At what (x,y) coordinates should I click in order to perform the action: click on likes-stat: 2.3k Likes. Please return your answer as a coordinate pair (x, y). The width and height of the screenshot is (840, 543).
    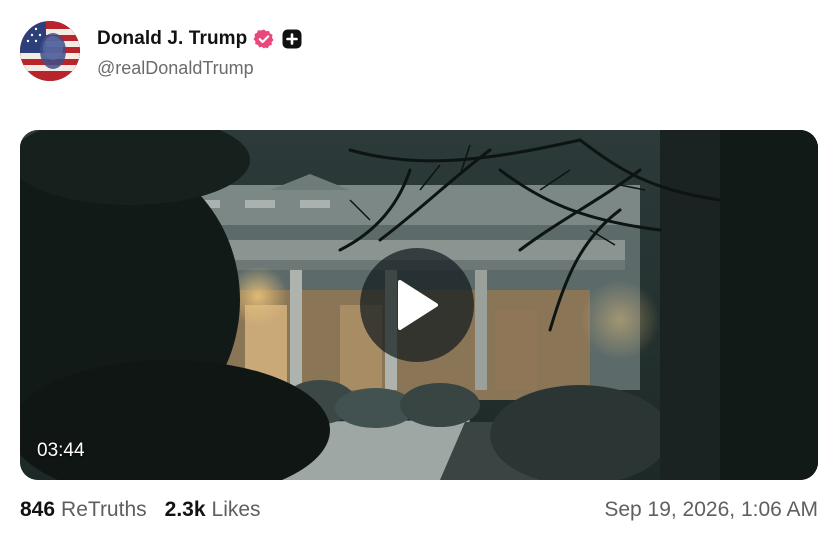
    Looking at the image, I should click on (213, 510).